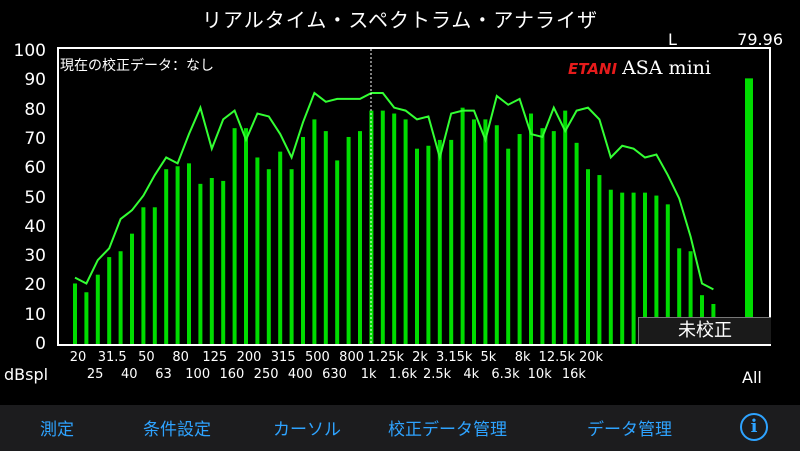 The width and height of the screenshot is (800, 451). I want to click on brand-logo: ETANI ASA mini, so click(639, 68).